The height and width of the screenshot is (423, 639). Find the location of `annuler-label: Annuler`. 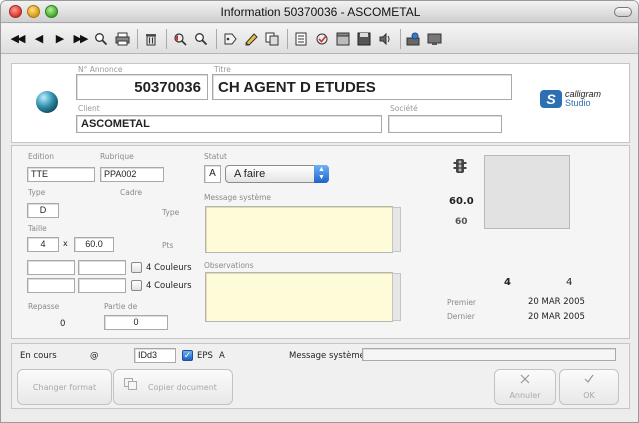

annuler-label: Annuler is located at coordinates (525, 395).